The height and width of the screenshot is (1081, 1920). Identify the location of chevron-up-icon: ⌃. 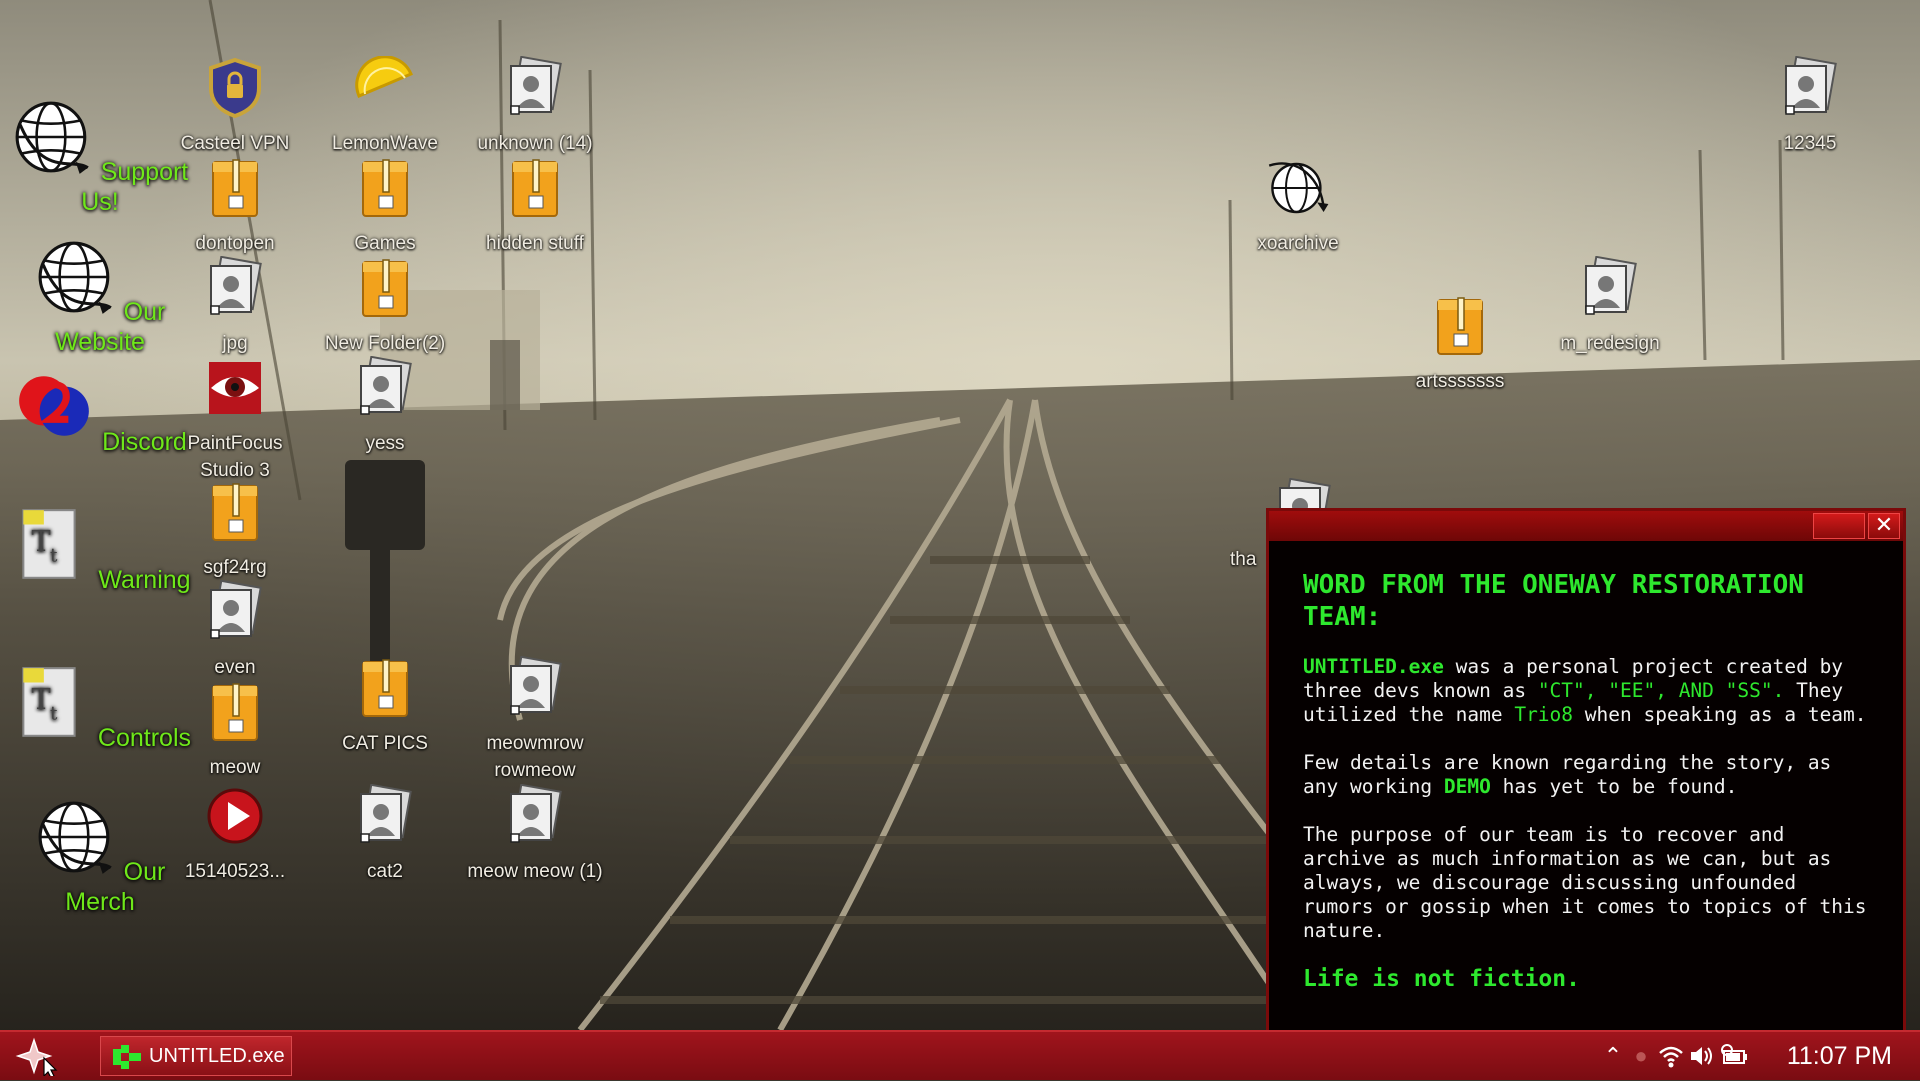
(1613, 1056).